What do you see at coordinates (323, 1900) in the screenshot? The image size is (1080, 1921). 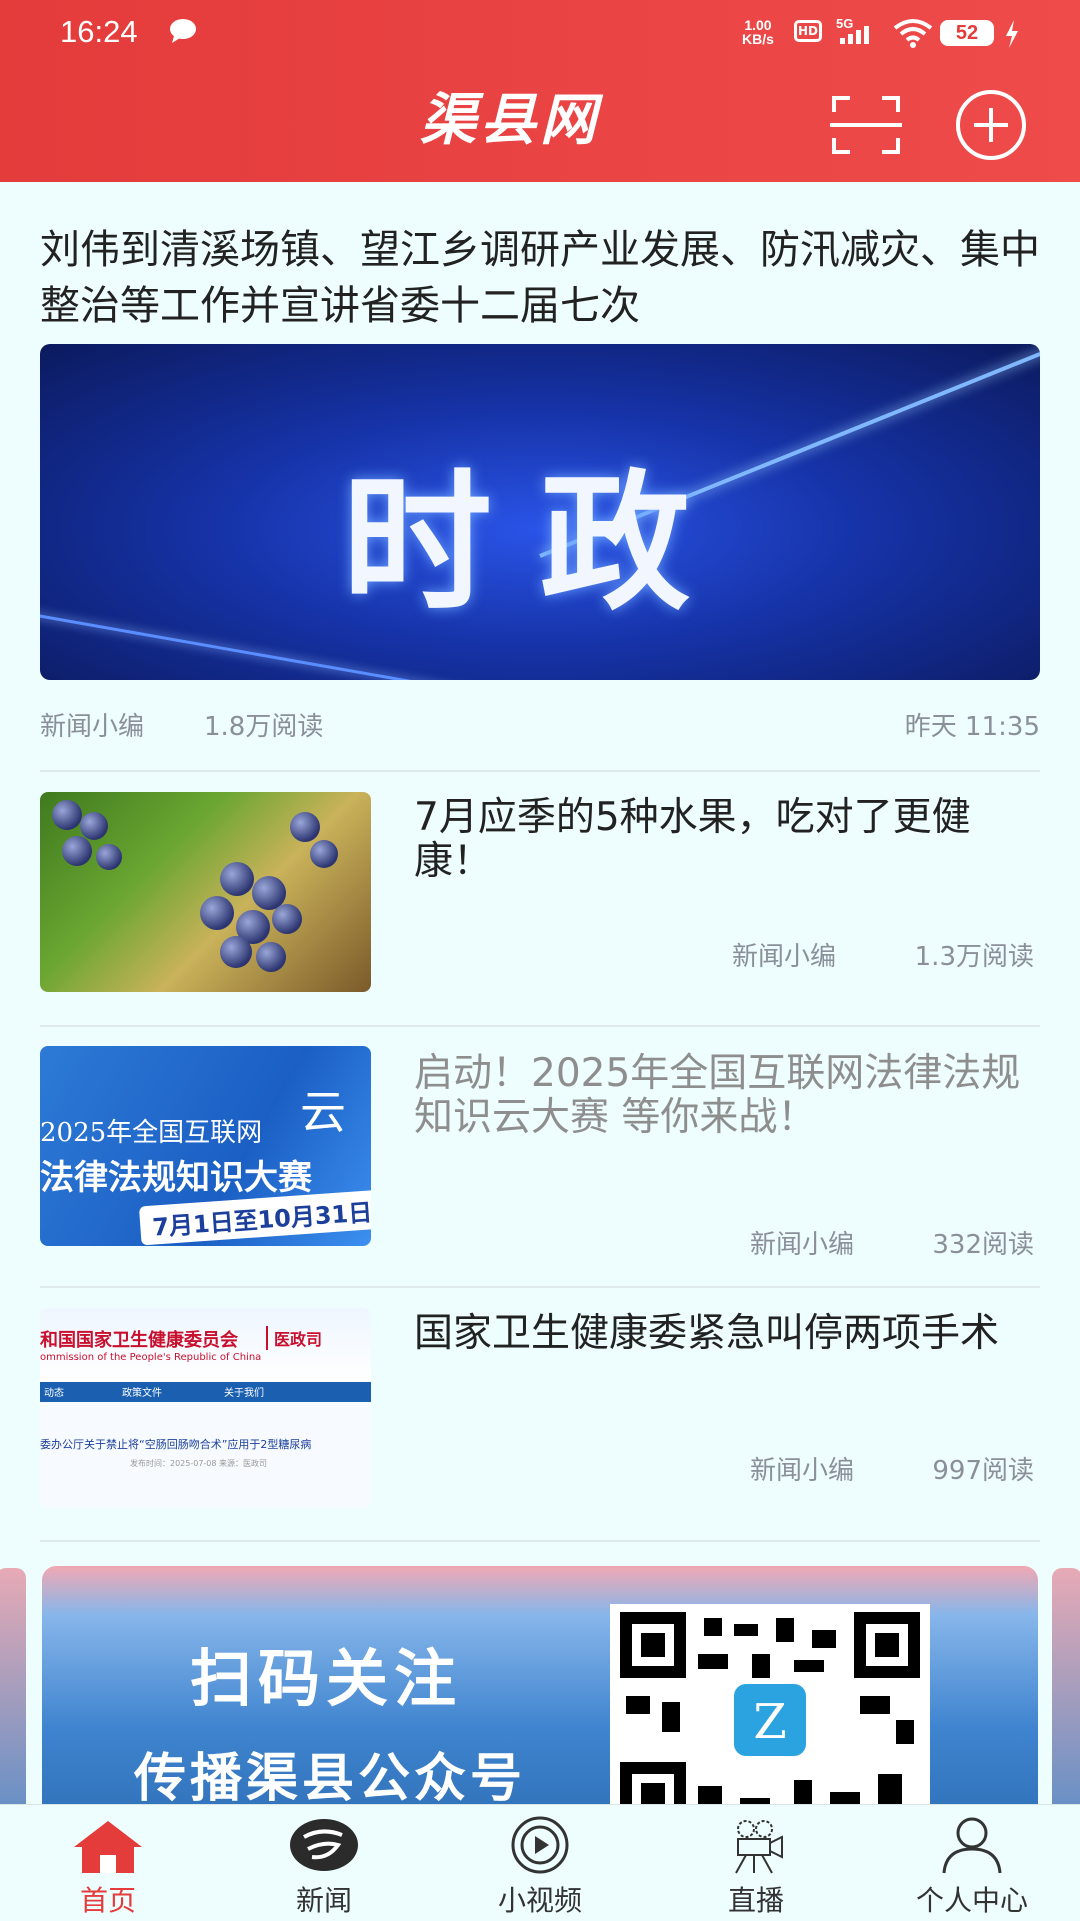 I see `tab-label: 新闻` at bounding box center [323, 1900].